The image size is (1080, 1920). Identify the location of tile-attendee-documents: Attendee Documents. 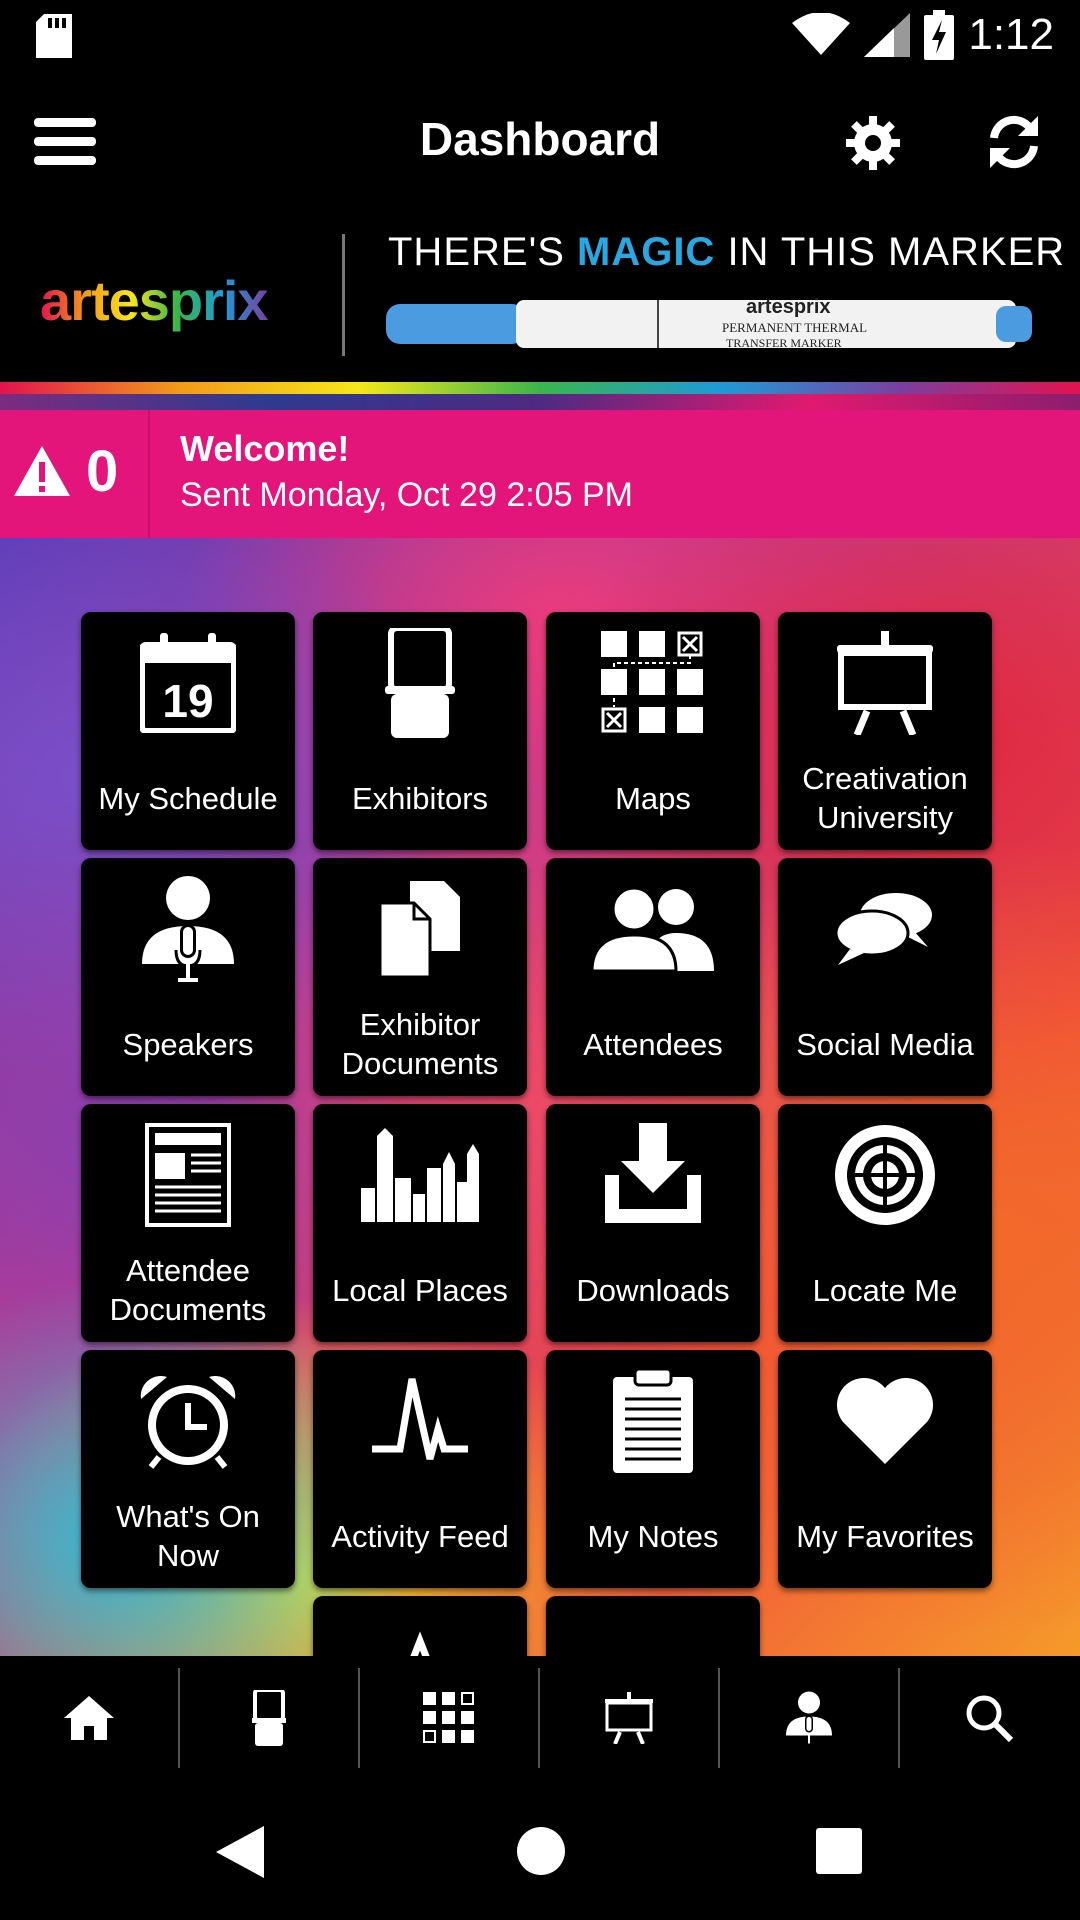
(188, 1223).